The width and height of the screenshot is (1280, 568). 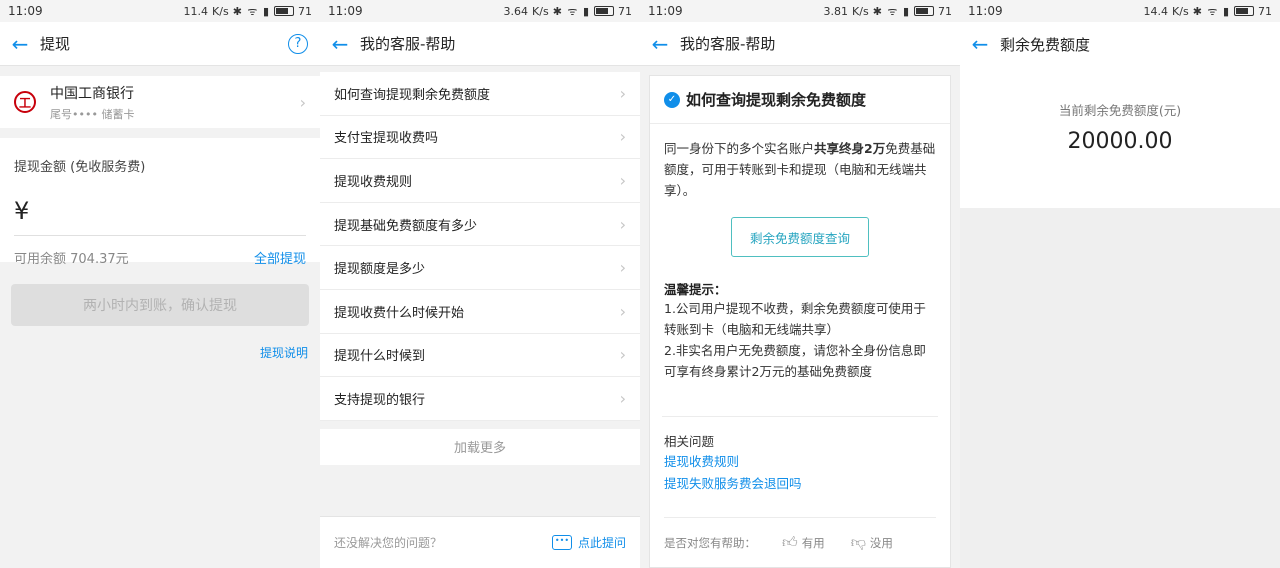 I want to click on page-title: 剩余免费额度, so click(x=1045, y=44).